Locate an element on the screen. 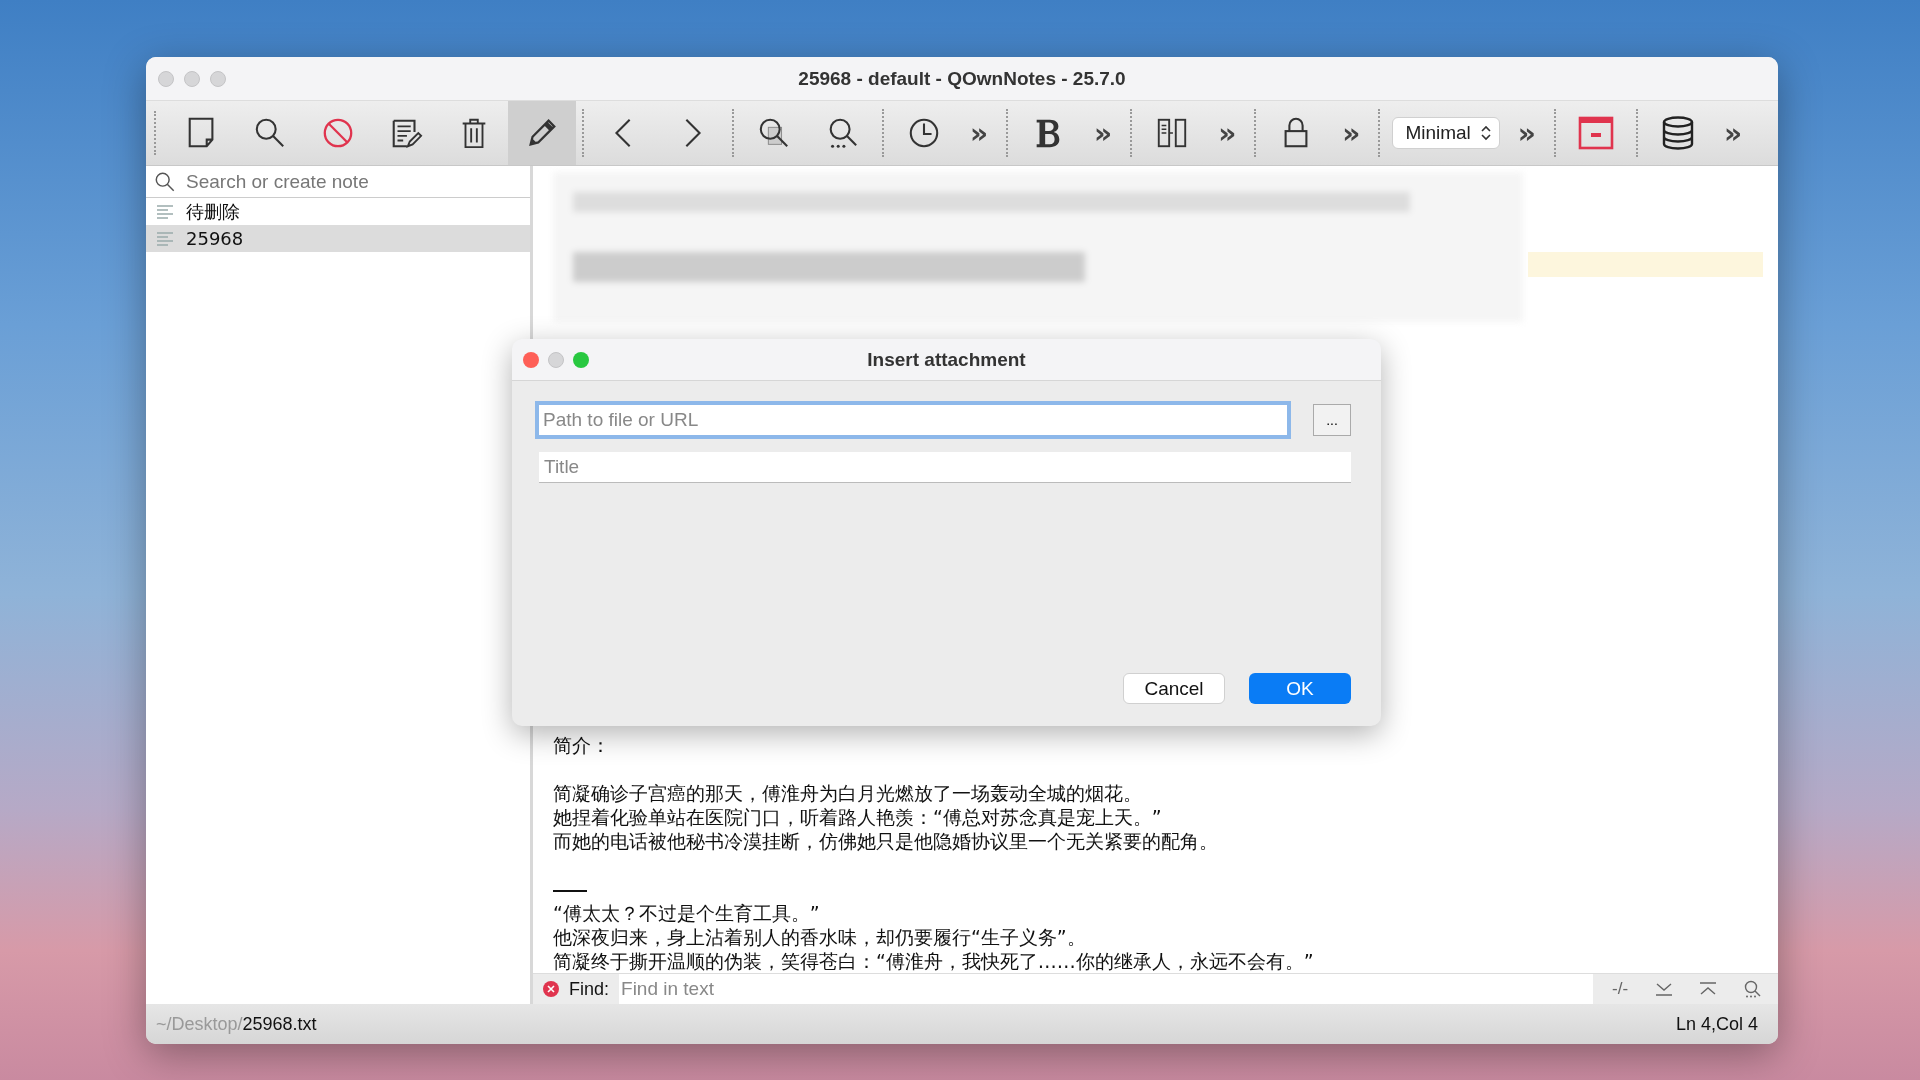  dialog-close-button is located at coordinates (531, 359).